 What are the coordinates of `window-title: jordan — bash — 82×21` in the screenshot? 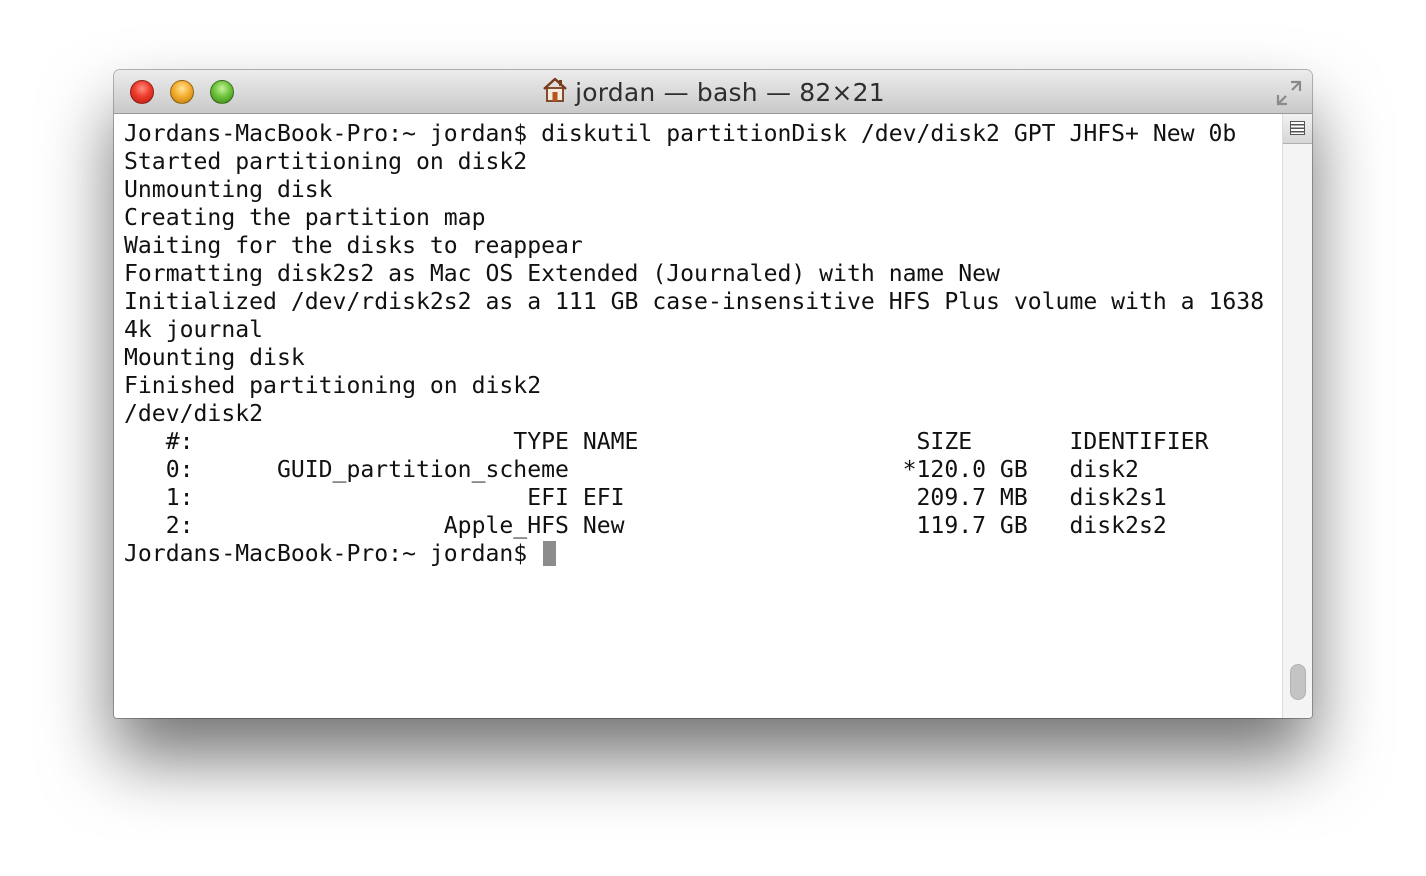 It's located at (730, 92).